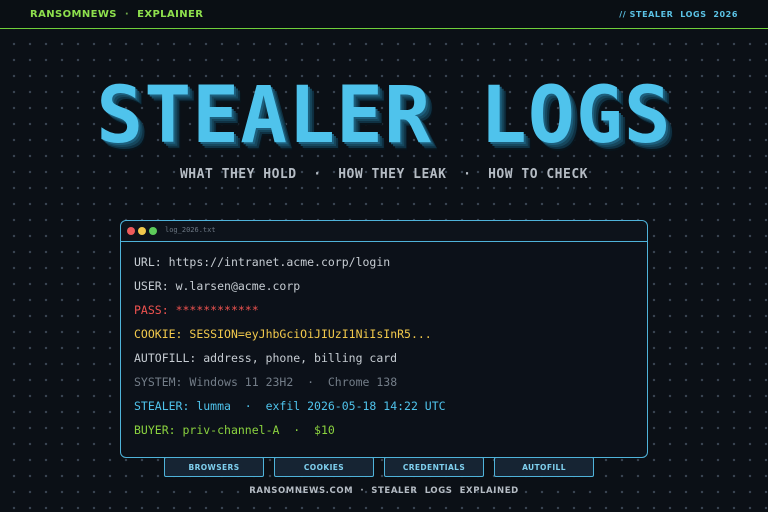  What do you see at coordinates (158, 334) in the screenshot?
I see `log-key: COOKIE:` at bounding box center [158, 334].